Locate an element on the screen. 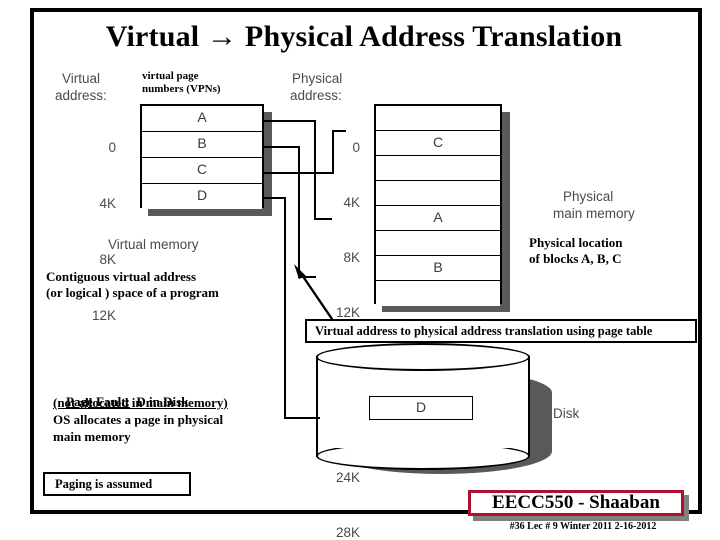 This screenshot has height=540, width=720. disk-illustration: D is located at coordinates (436, 411).